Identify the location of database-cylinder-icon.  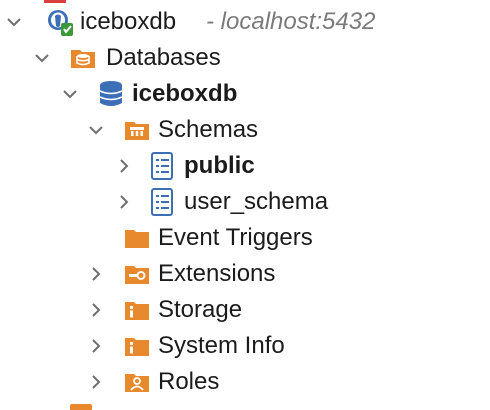
(111, 93).